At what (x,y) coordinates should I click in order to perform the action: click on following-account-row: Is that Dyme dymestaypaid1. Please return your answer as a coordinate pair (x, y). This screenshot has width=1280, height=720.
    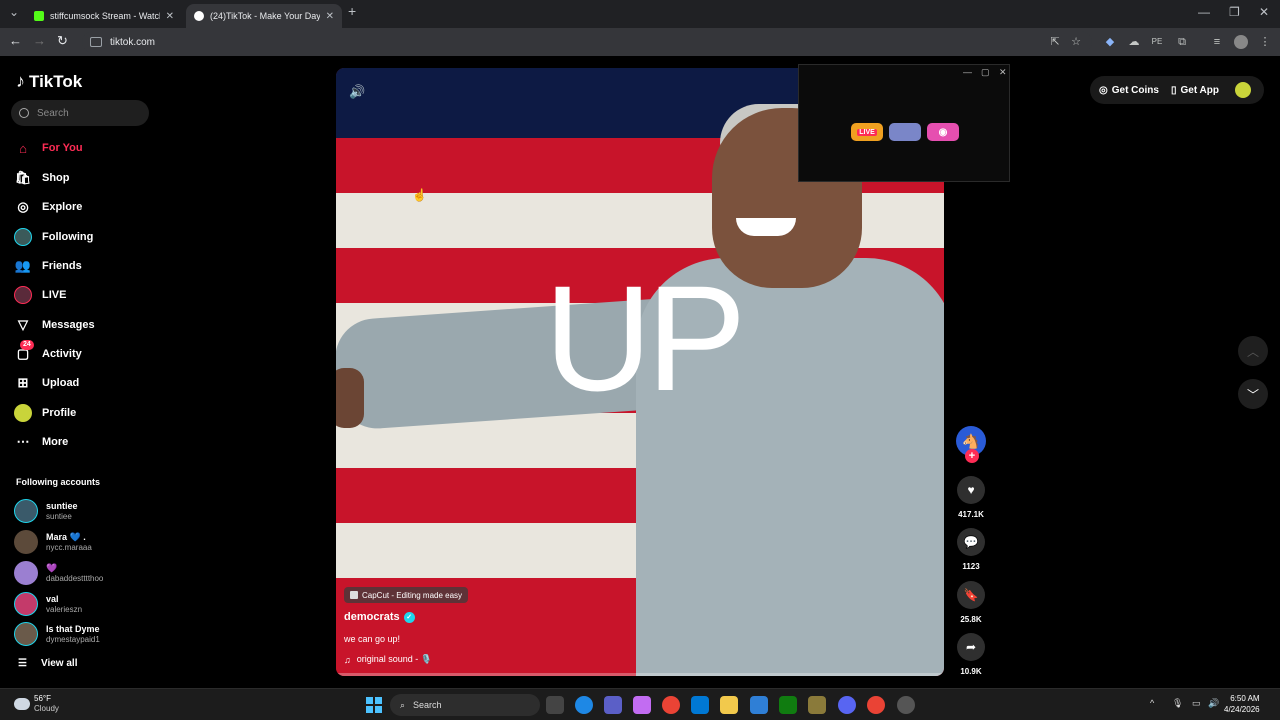
    Looking at the image, I should click on (89, 634).